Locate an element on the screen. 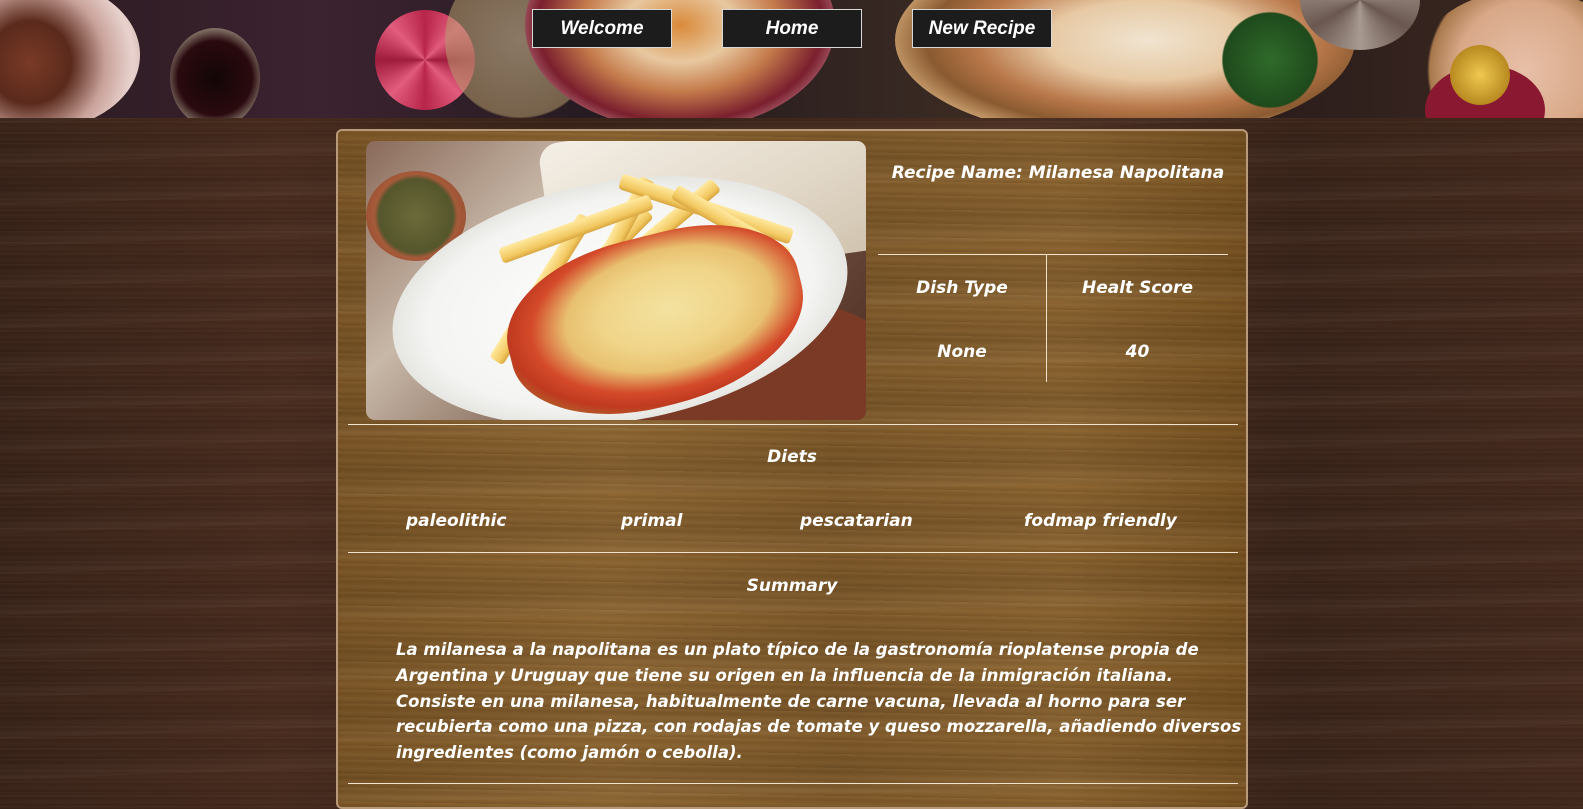  nav-home-button: Home is located at coordinates (792, 28).